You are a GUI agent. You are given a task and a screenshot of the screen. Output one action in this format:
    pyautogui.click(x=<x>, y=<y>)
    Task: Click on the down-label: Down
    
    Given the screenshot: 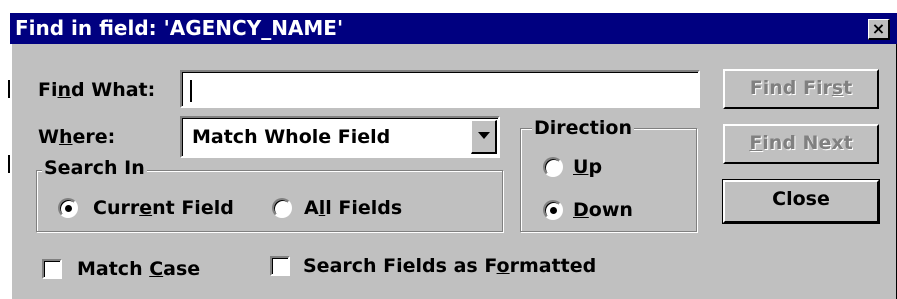 What is the action you would take?
    pyautogui.click(x=603, y=210)
    